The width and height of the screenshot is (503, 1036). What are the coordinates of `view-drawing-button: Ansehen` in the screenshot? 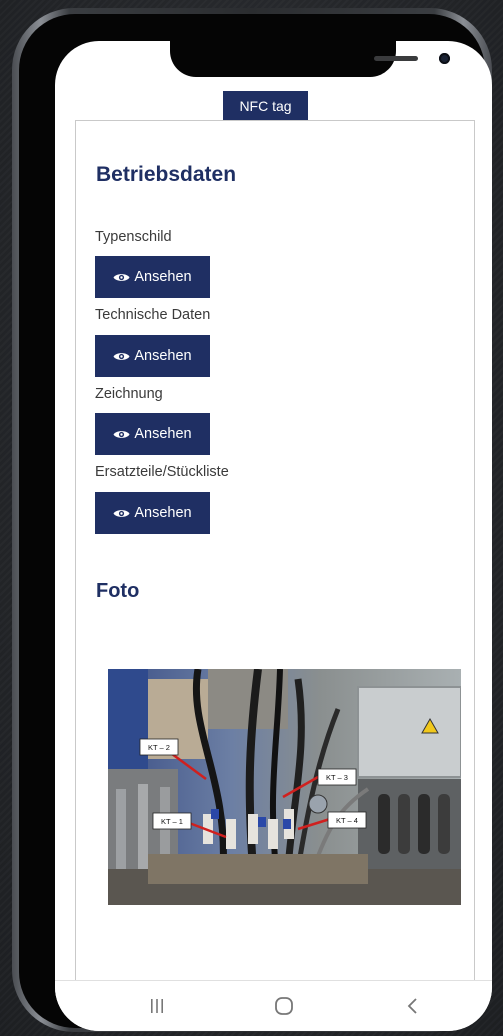 It's located at (152, 434).